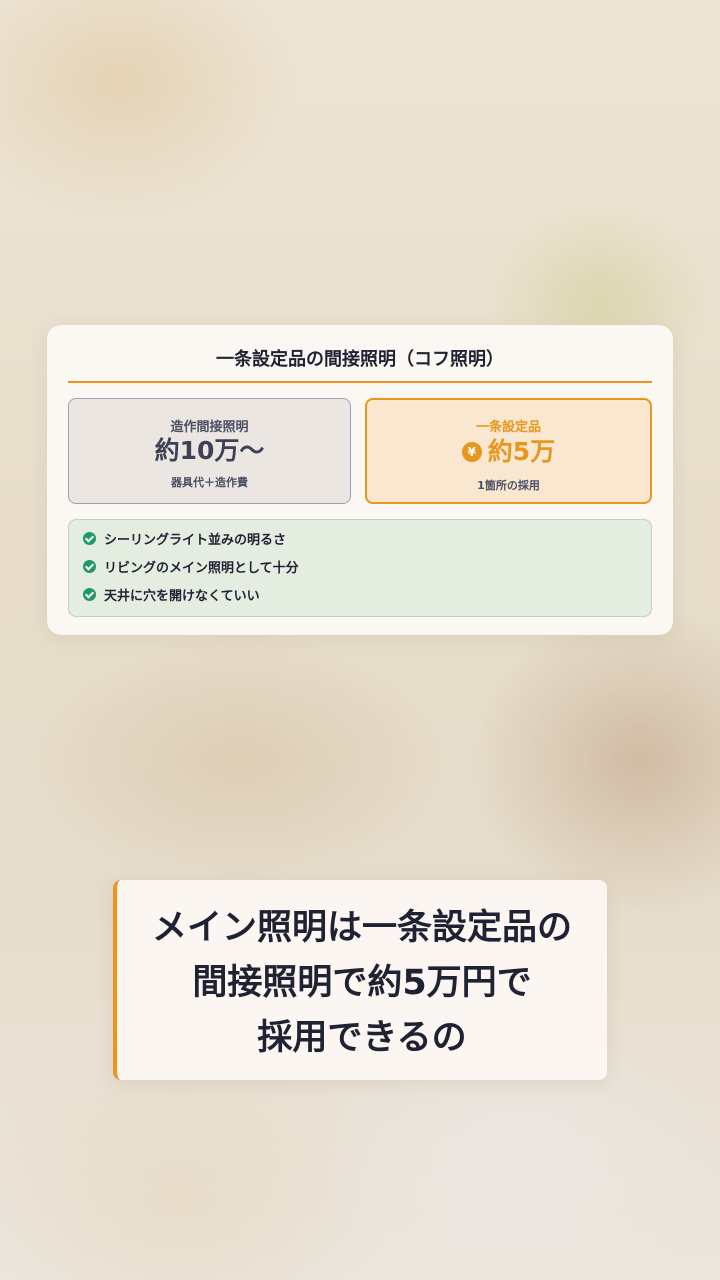 Image resolution: width=720 pixels, height=1280 pixels. I want to click on list-item: シーリングライト並みの明るさ, so click(184, 541).